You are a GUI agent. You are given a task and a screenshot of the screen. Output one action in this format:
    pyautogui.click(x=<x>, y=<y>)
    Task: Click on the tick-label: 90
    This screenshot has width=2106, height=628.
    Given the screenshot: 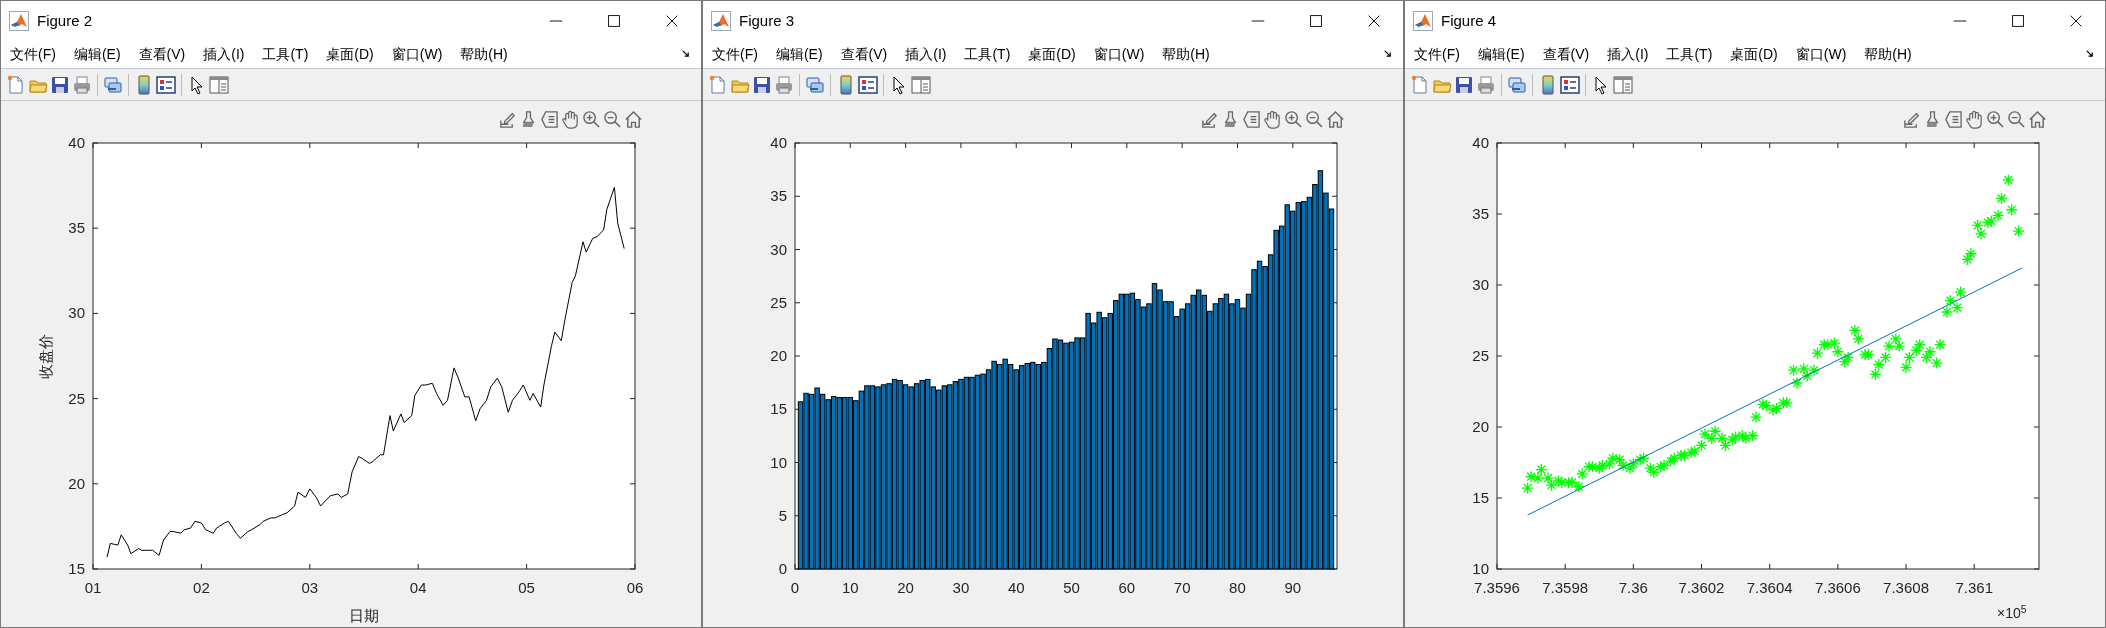 What is the action you would take?
    pyautogui.click(x=1293, y=587)
    